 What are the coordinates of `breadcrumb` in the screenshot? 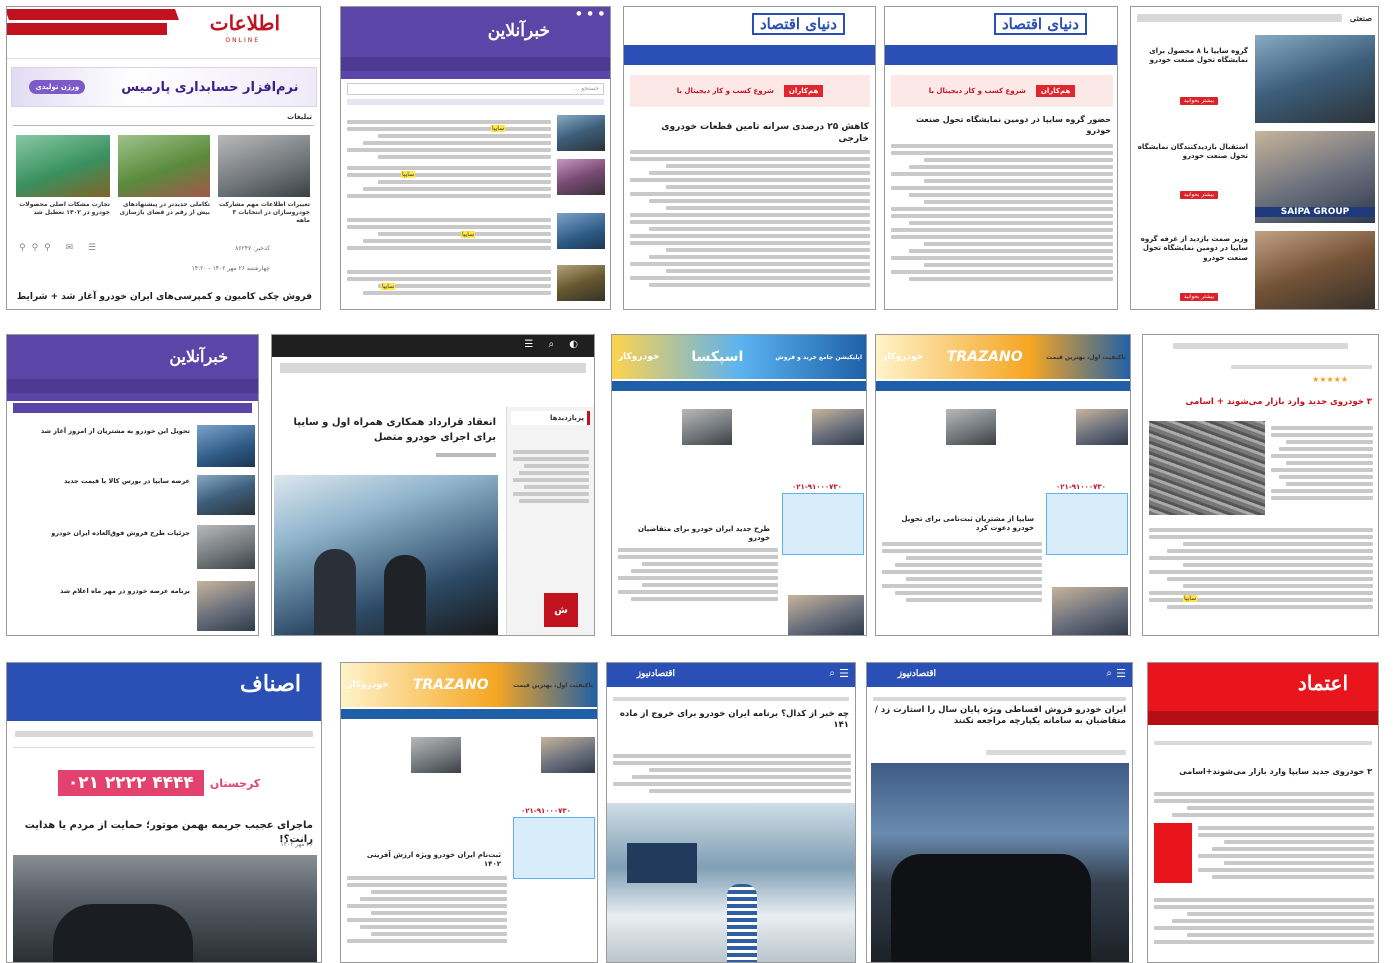 It's located at (1263, 743).